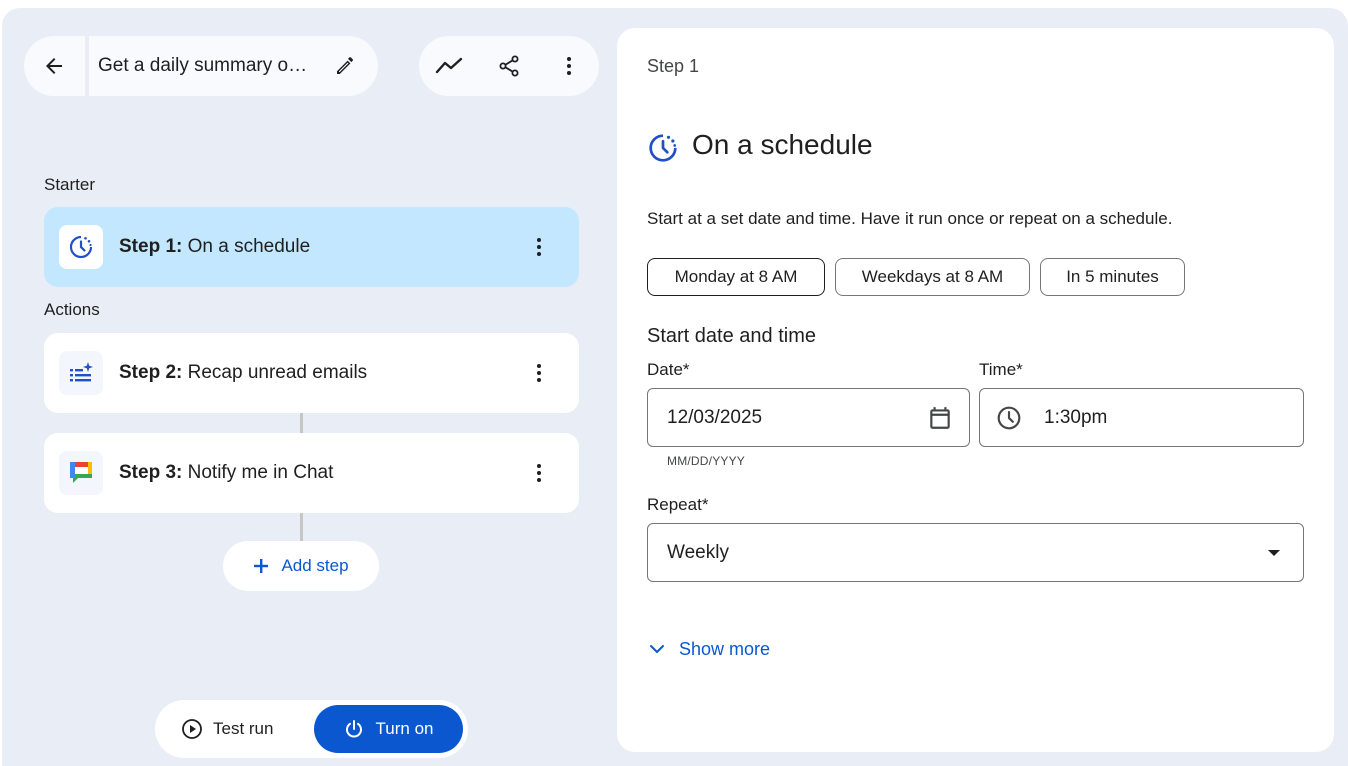 Image resolution: width=1348 pixels, height=766 pixels. I want to click on panel-title: On a schedule, so click(782, 144).